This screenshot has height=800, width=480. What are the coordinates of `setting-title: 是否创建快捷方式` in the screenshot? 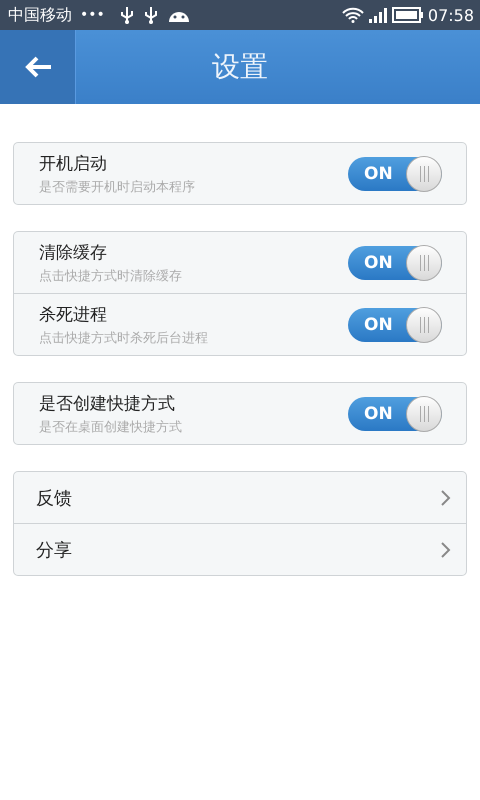 It's located at (107, 403).